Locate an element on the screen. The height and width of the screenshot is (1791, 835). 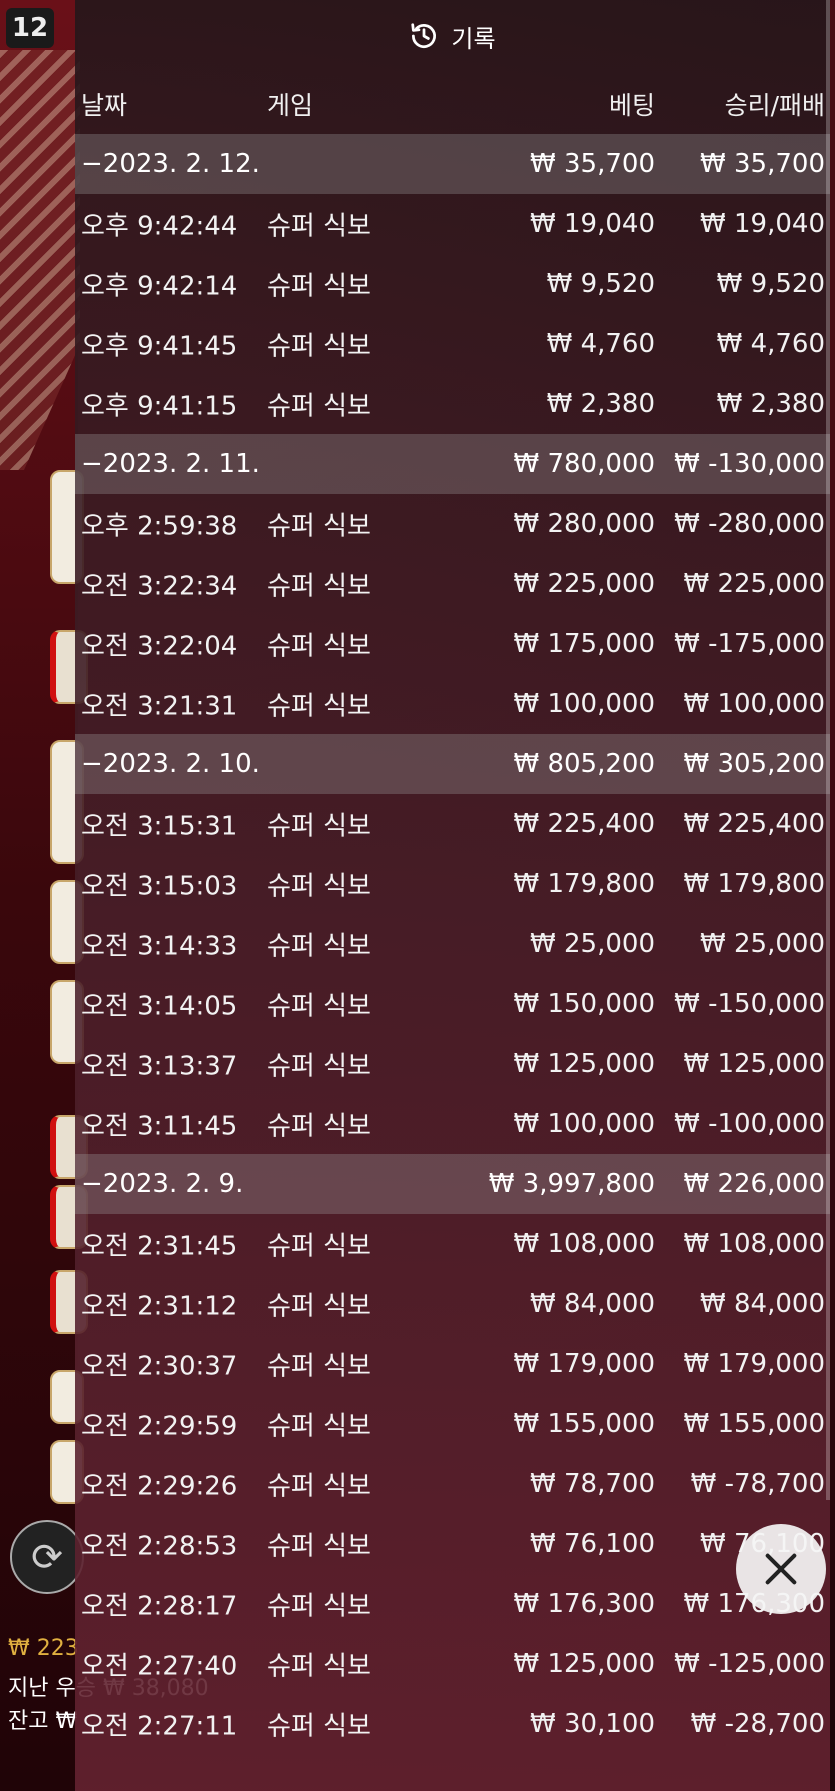
row-win-loss: ₩ 2,380 is located at coordinates (770, 404).